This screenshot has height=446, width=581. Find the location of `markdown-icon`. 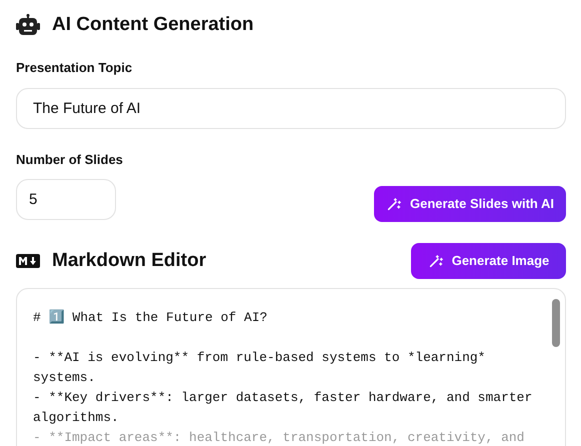

markdown-icon is located at coordinates (28, 261).